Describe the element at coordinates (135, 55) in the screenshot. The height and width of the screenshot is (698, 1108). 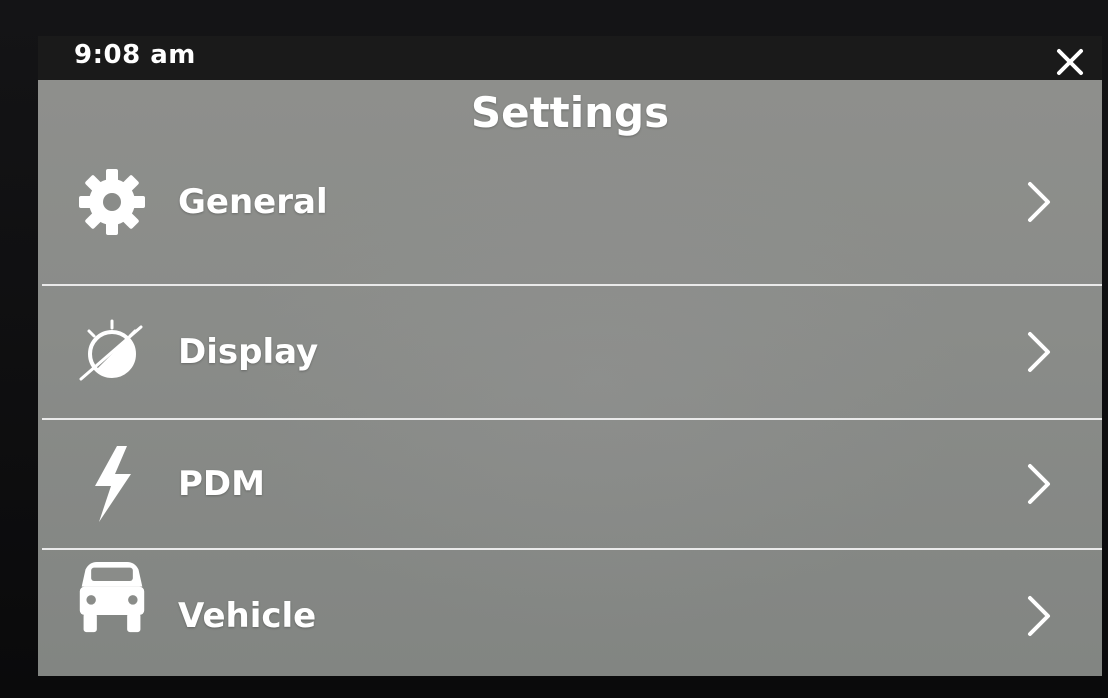
I see `status-time: 9:08 am` at that location.